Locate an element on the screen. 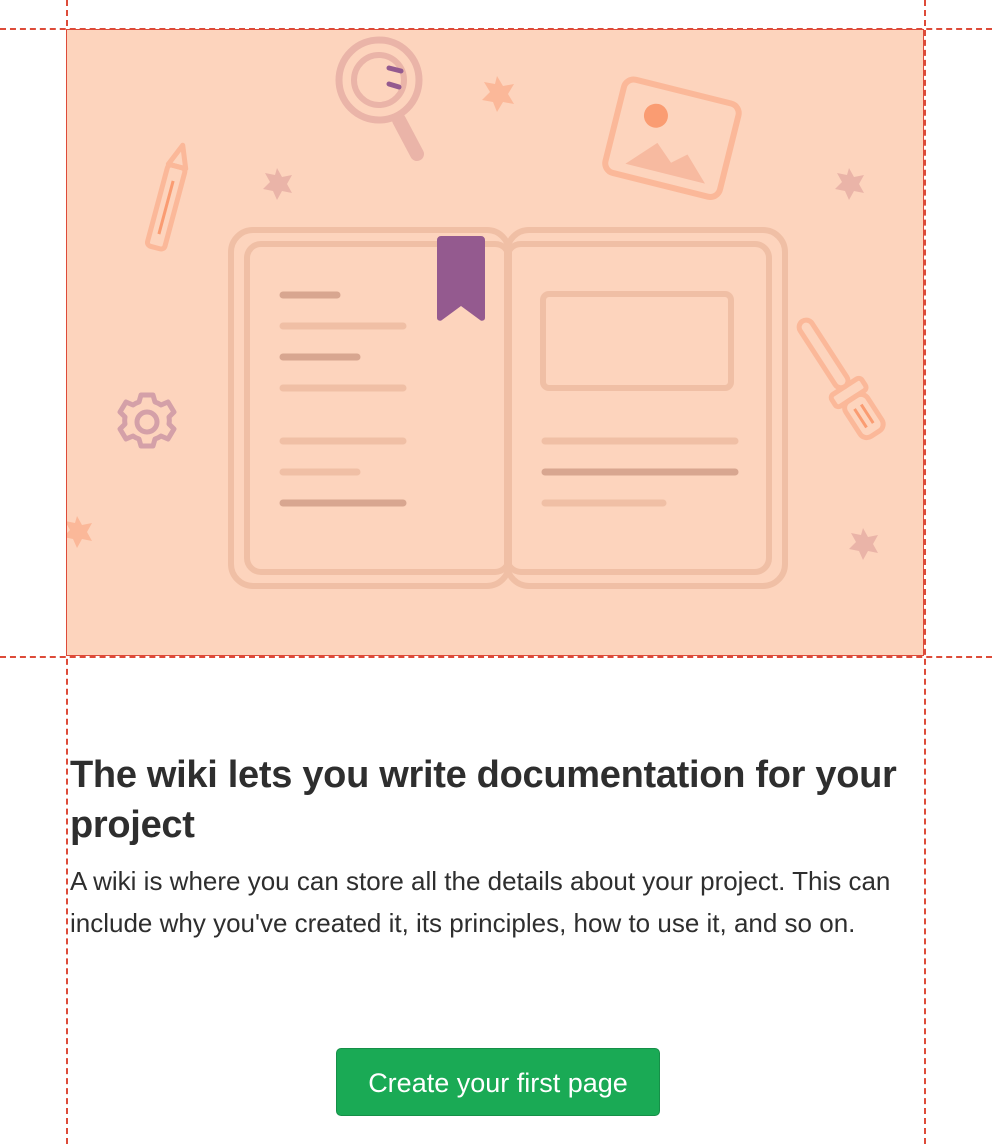  create-first-page-button: Create your first page is located at coordinates (498, 1082).